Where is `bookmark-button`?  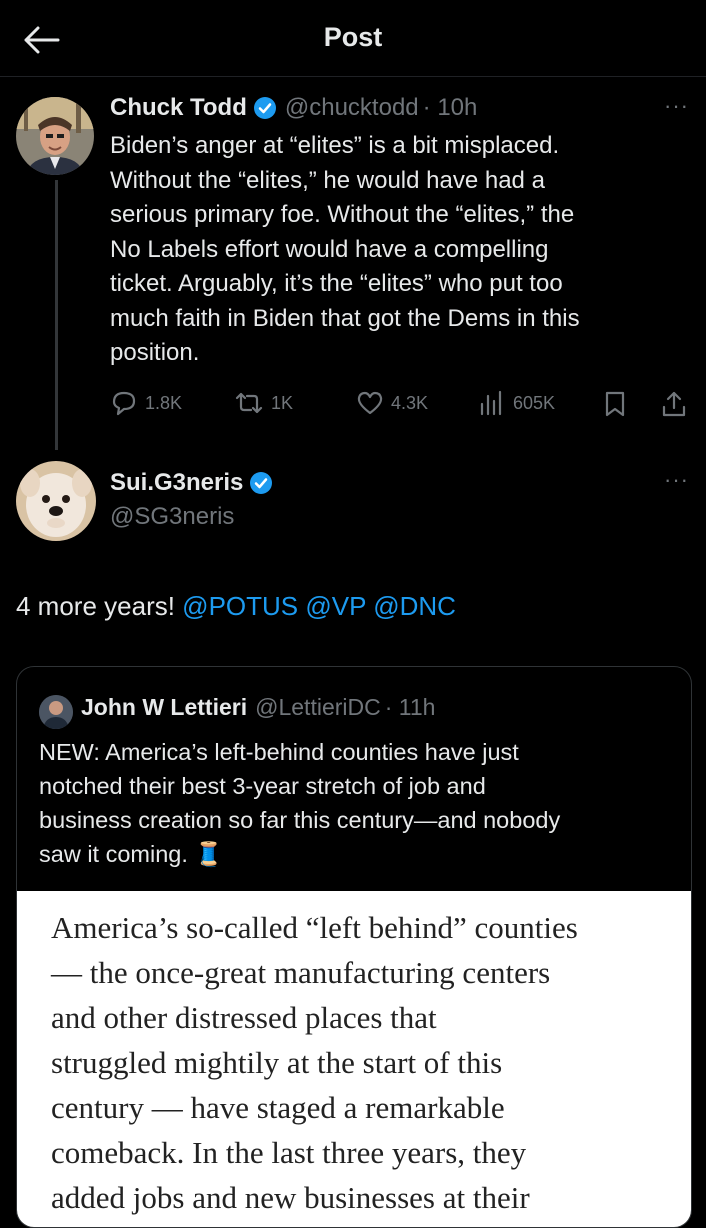 bookmark-button is located at coordinates (618, 404).